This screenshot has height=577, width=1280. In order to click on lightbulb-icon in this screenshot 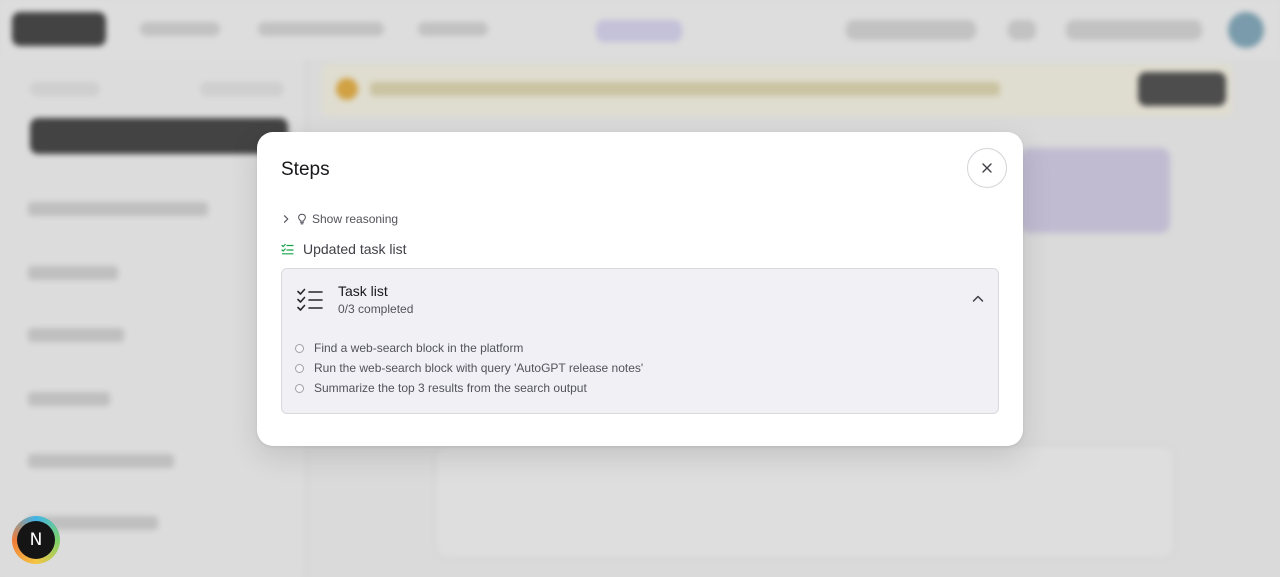, I will do `click(302, 219)`.